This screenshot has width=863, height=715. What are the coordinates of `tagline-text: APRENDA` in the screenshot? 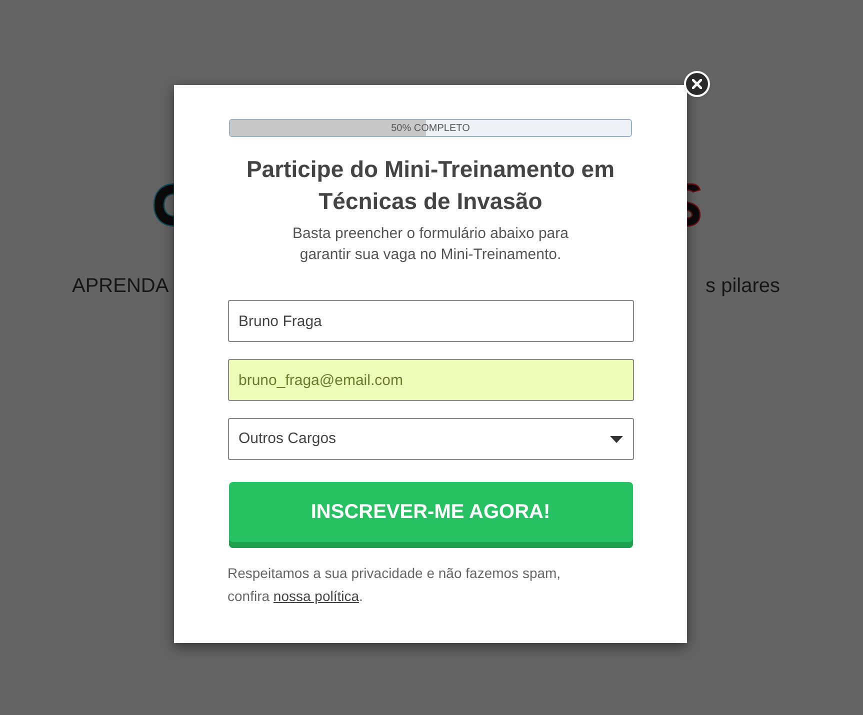 It's located at (120, 286).